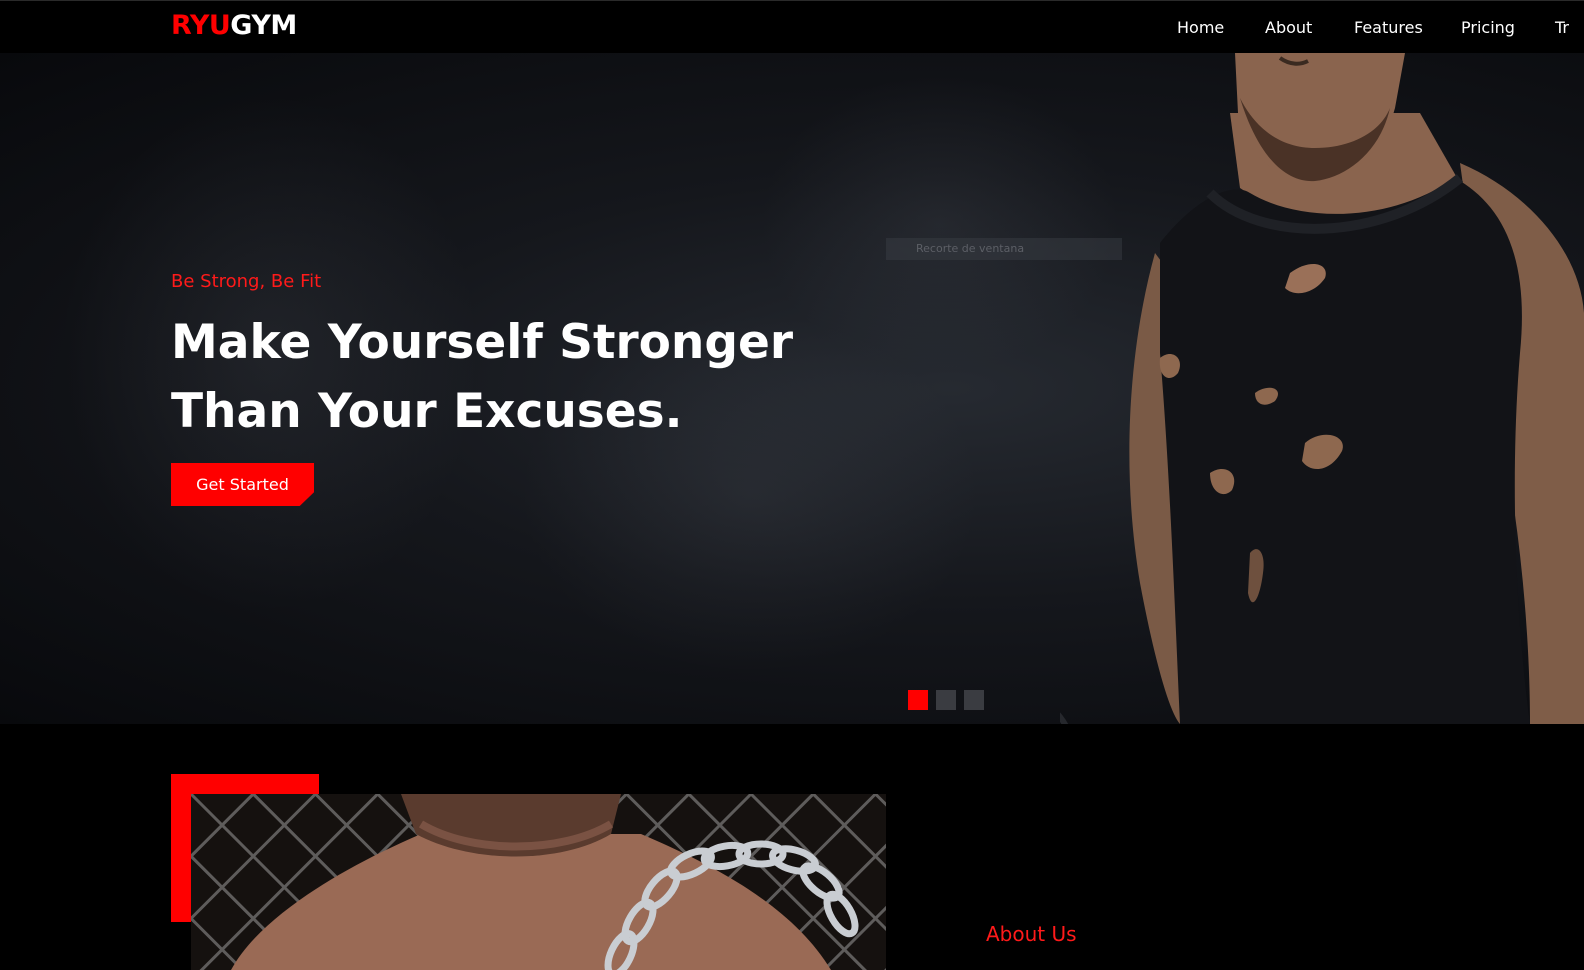  I want to click on nav-features-link: Features, so click(1388, 27).